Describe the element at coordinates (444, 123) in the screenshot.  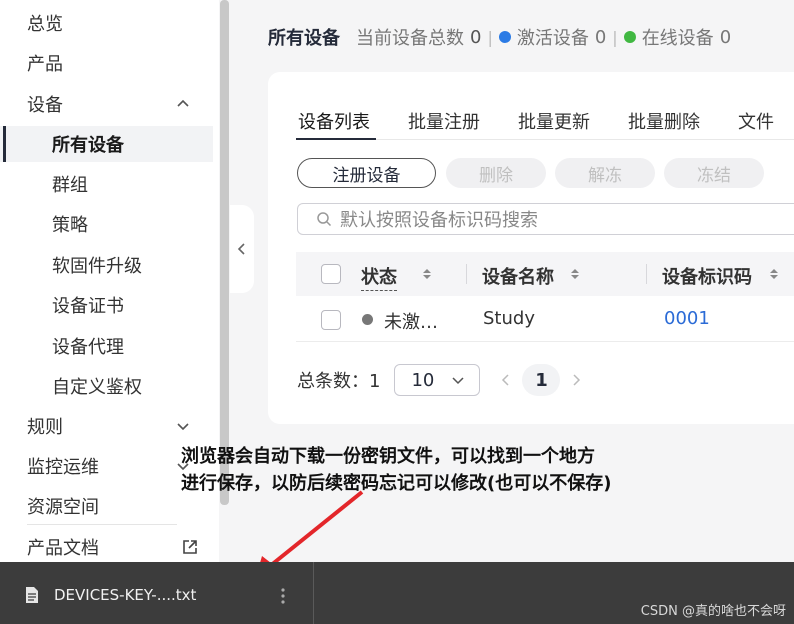
I see `tab-batch-register: 批量注册` at that location.